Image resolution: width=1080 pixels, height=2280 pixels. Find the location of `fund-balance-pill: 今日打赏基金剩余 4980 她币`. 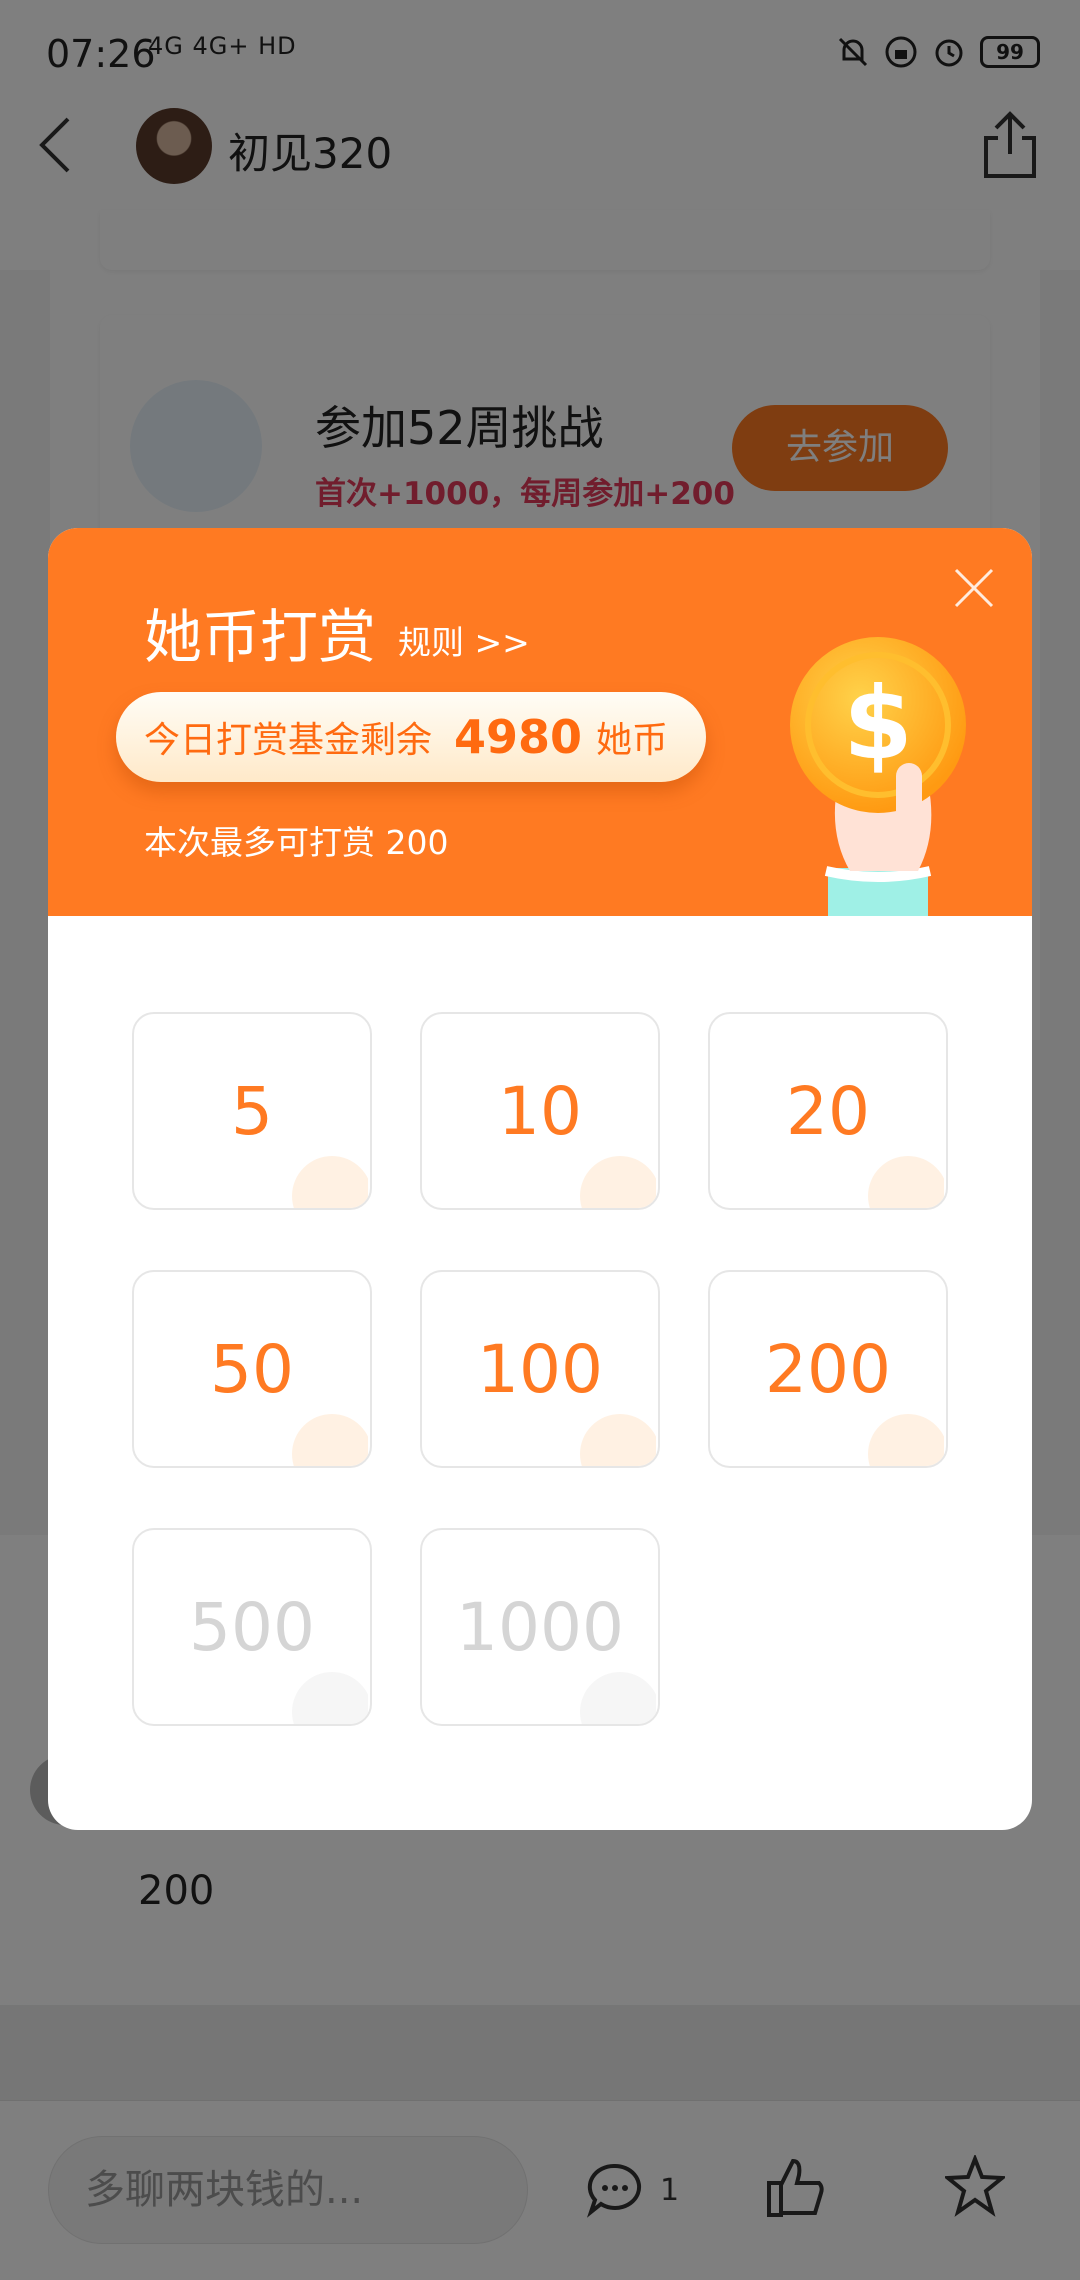

fund-balance-pill: 今日打赏基金剩余 4980 她币 is located at coordinates (411, 737).